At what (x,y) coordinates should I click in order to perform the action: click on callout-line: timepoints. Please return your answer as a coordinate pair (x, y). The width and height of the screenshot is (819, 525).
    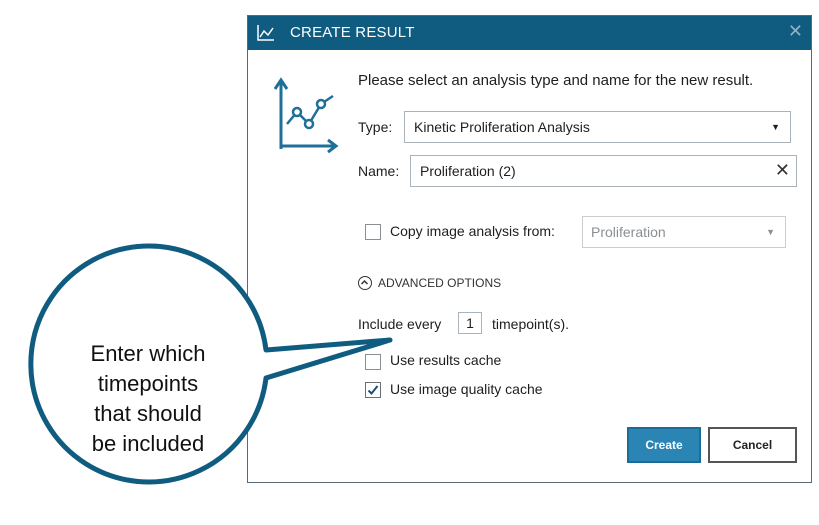
    Looking at the image, I should click on (148, 383).